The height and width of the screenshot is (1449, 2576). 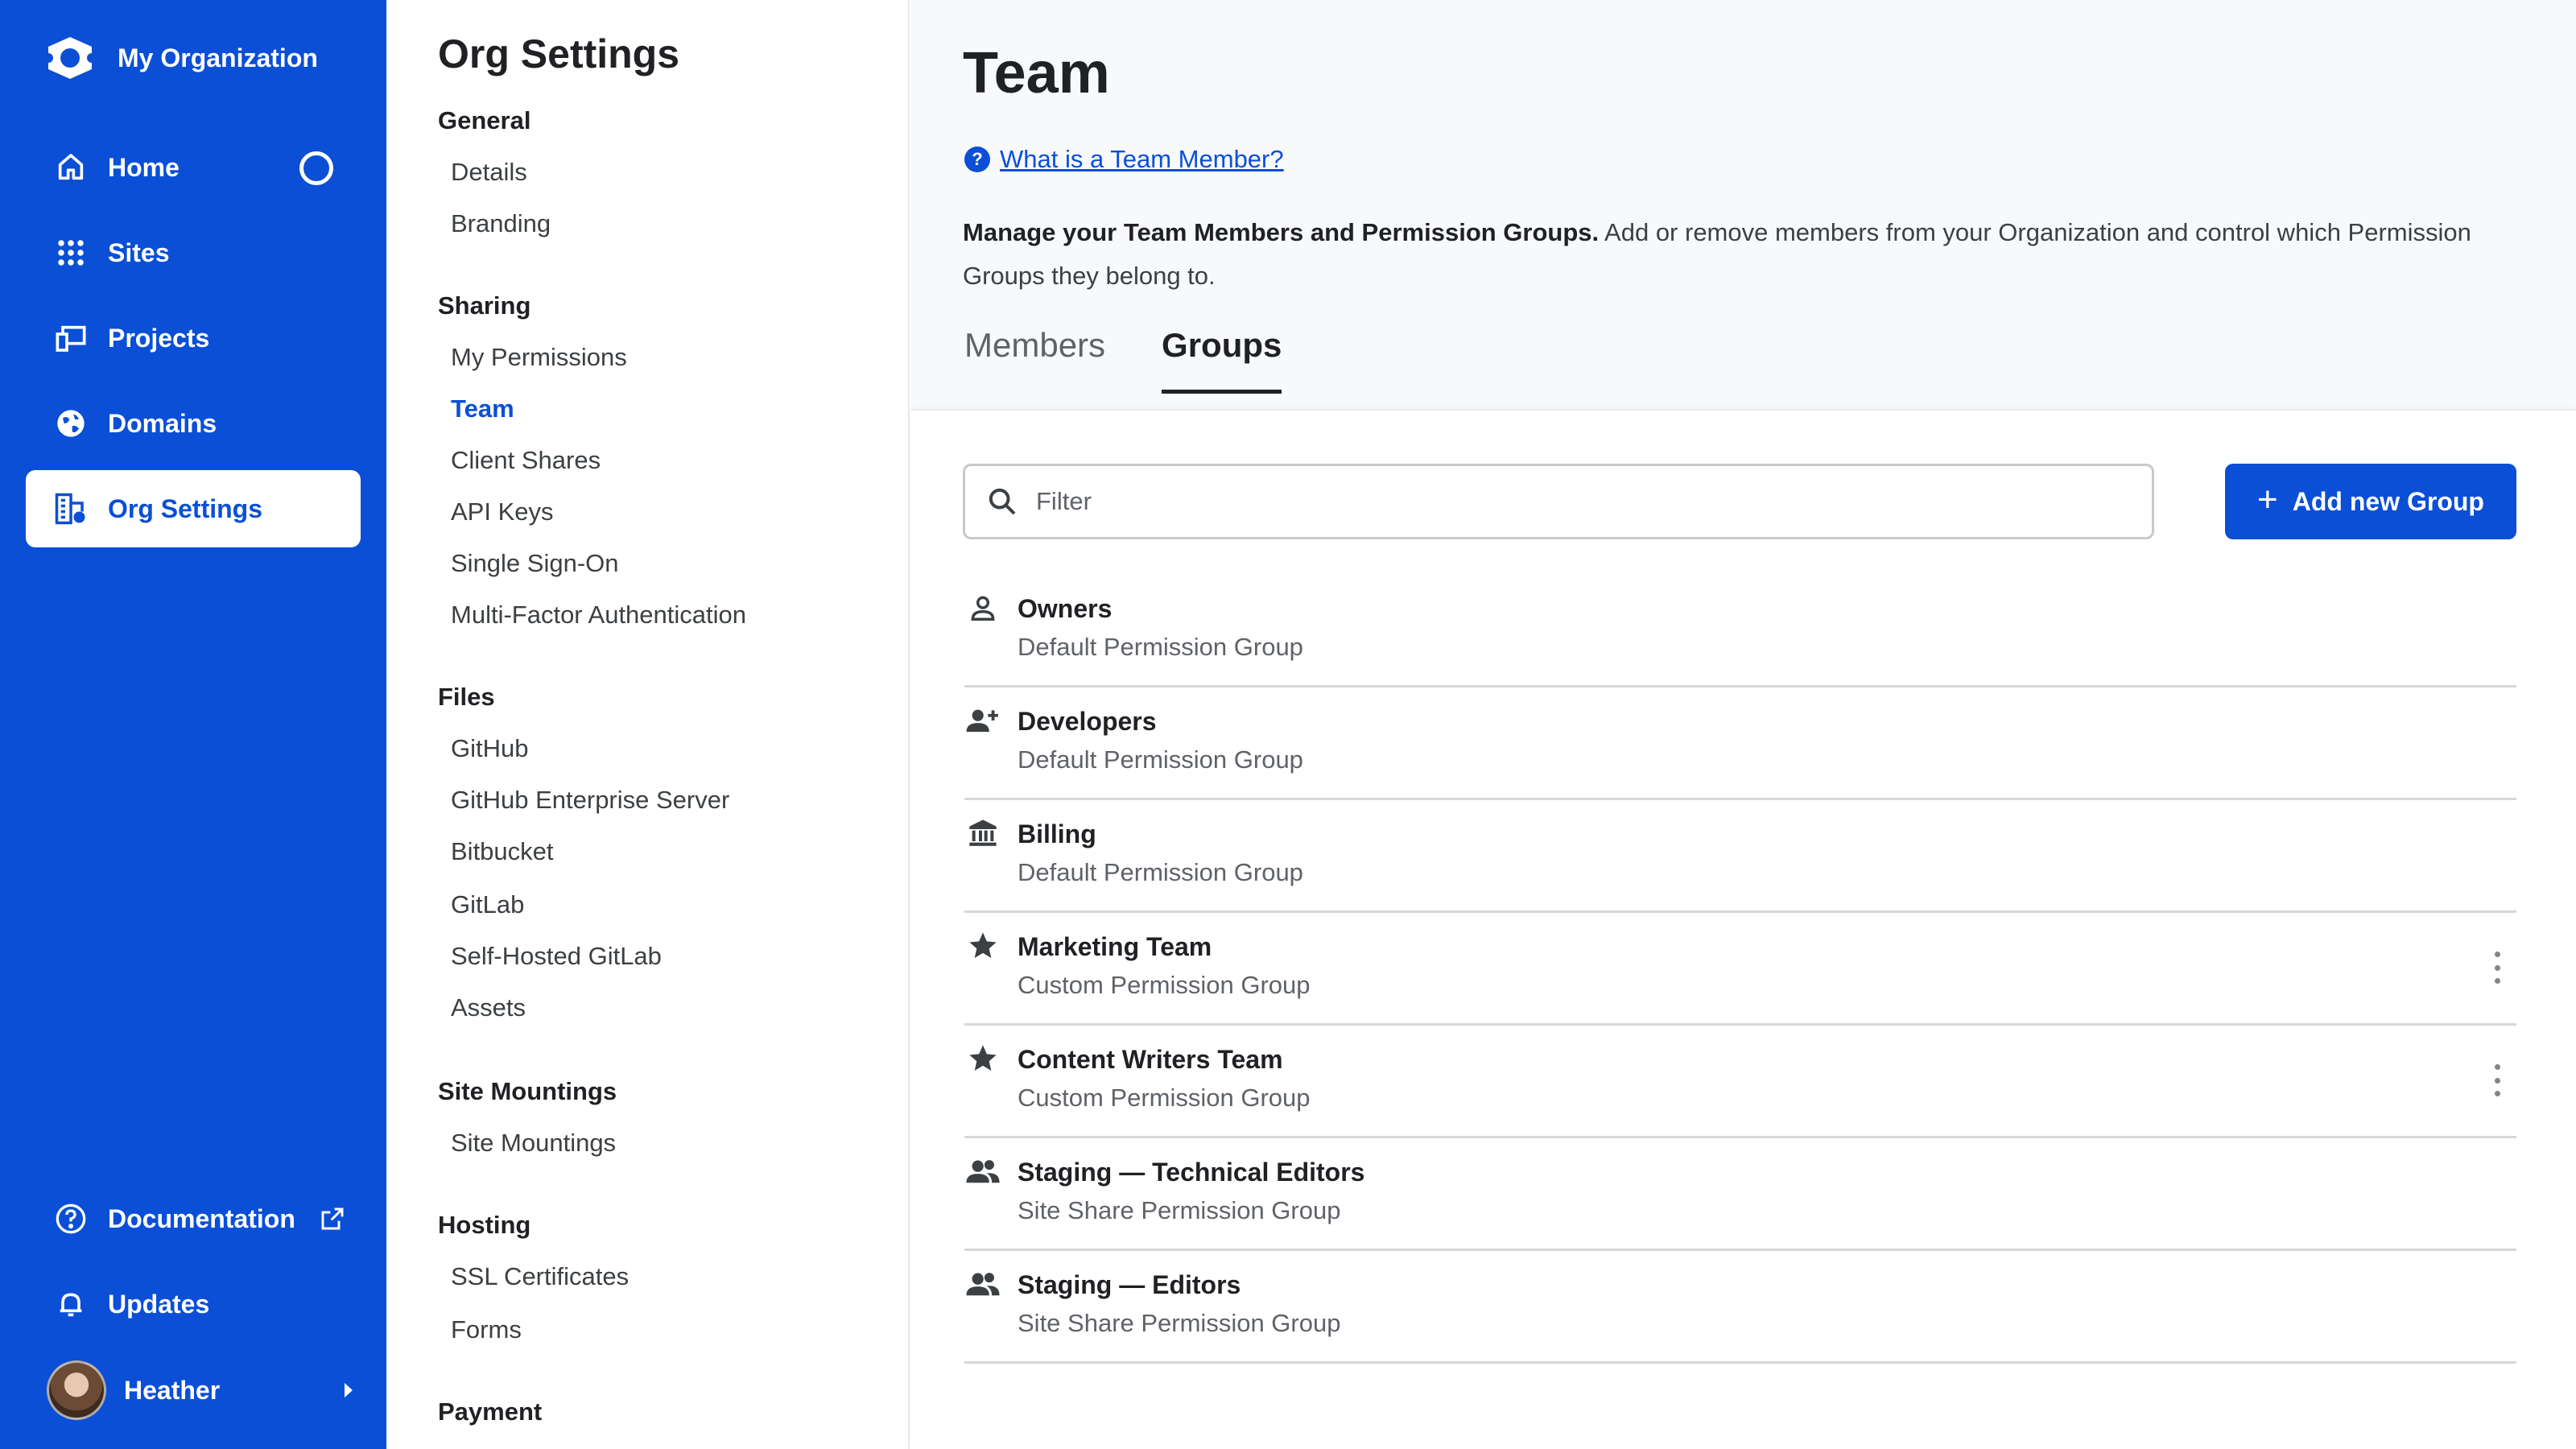 What do you see at coordinates (185, 508) in the screenshot?
I see `nav-item-label: Org Settings` at bounding box center [185, 508].